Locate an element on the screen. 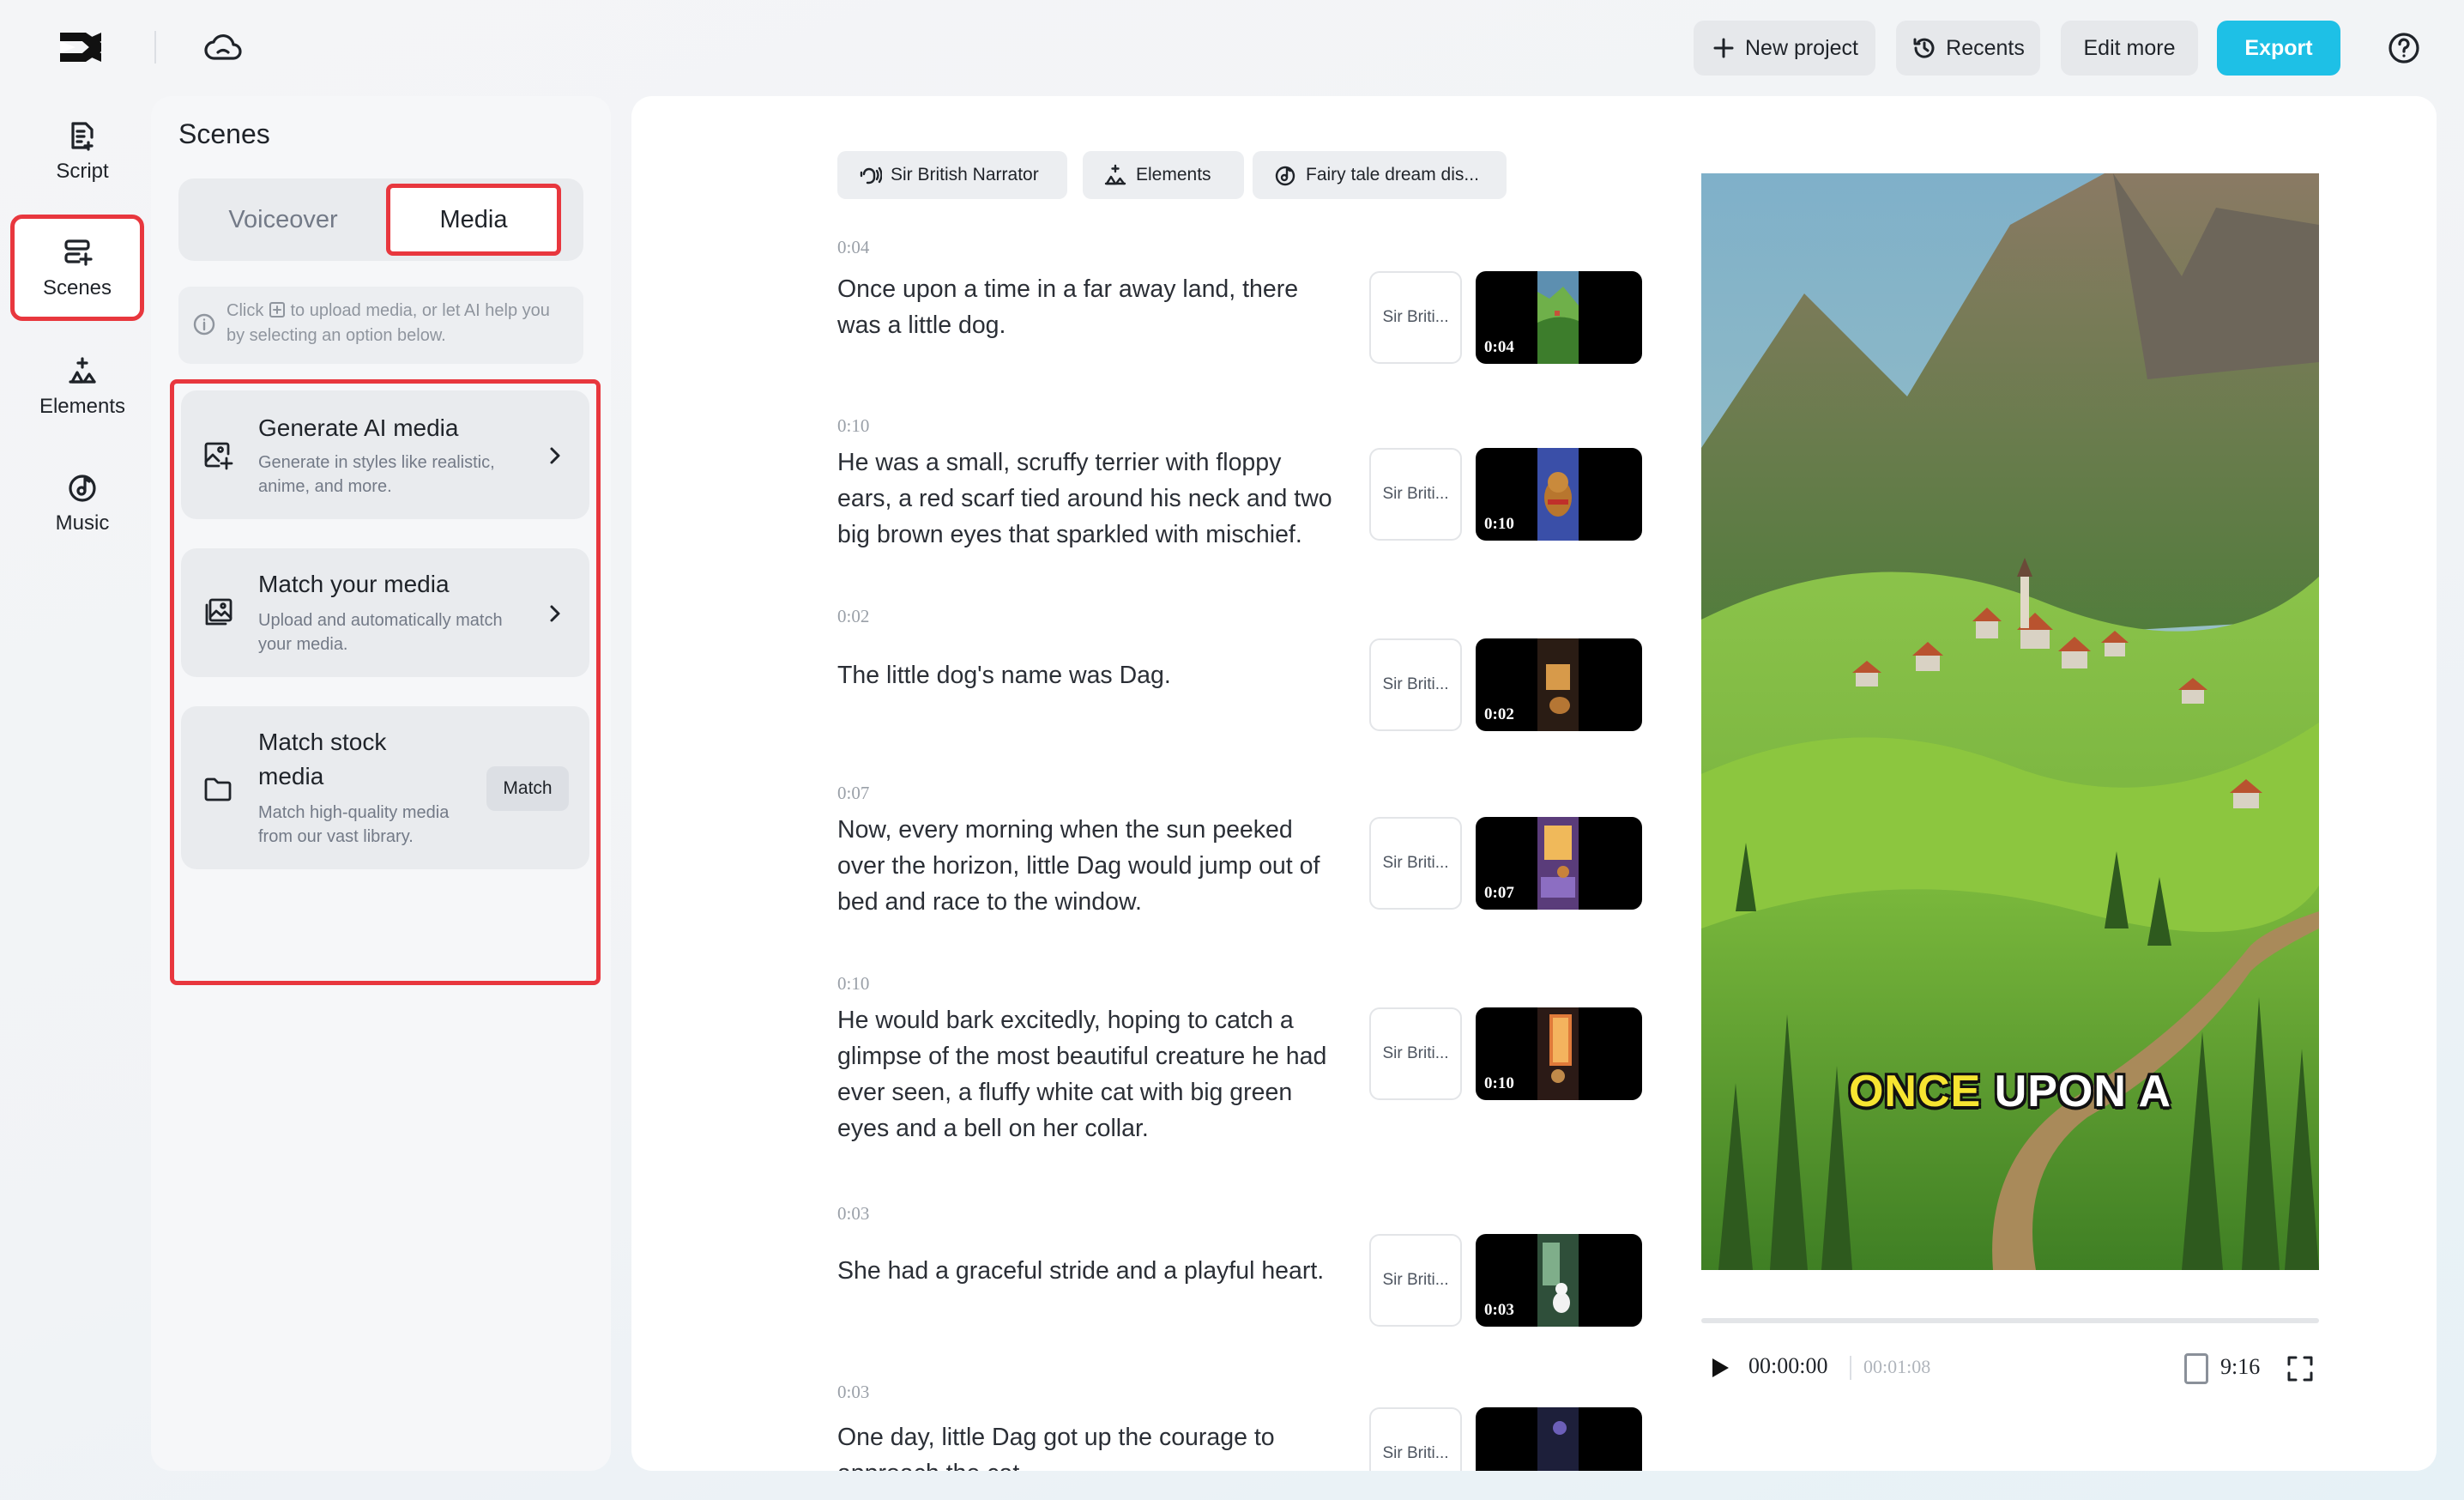  scene-thumbnail: 0:02 is located at coordinates (1559, 684).